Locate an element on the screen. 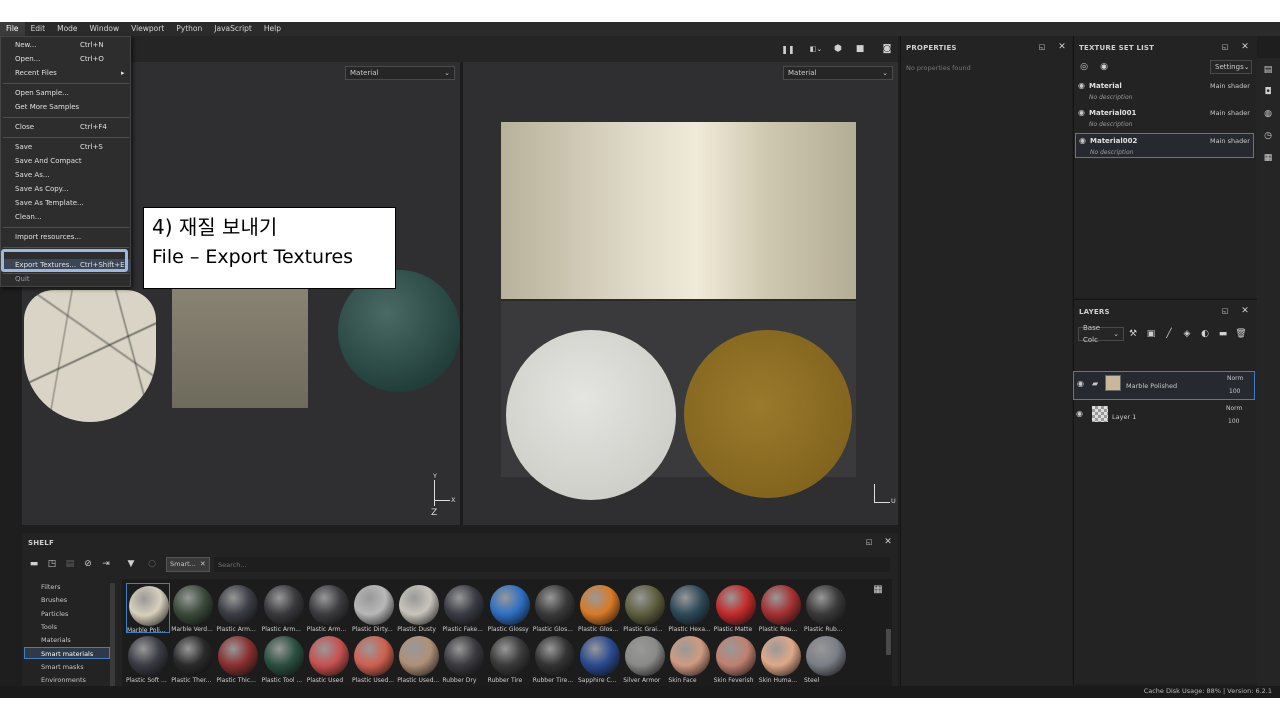 The width and height of the screenshot is (1280, 720). category-tools: Tools is located at coordinates (49, 627).